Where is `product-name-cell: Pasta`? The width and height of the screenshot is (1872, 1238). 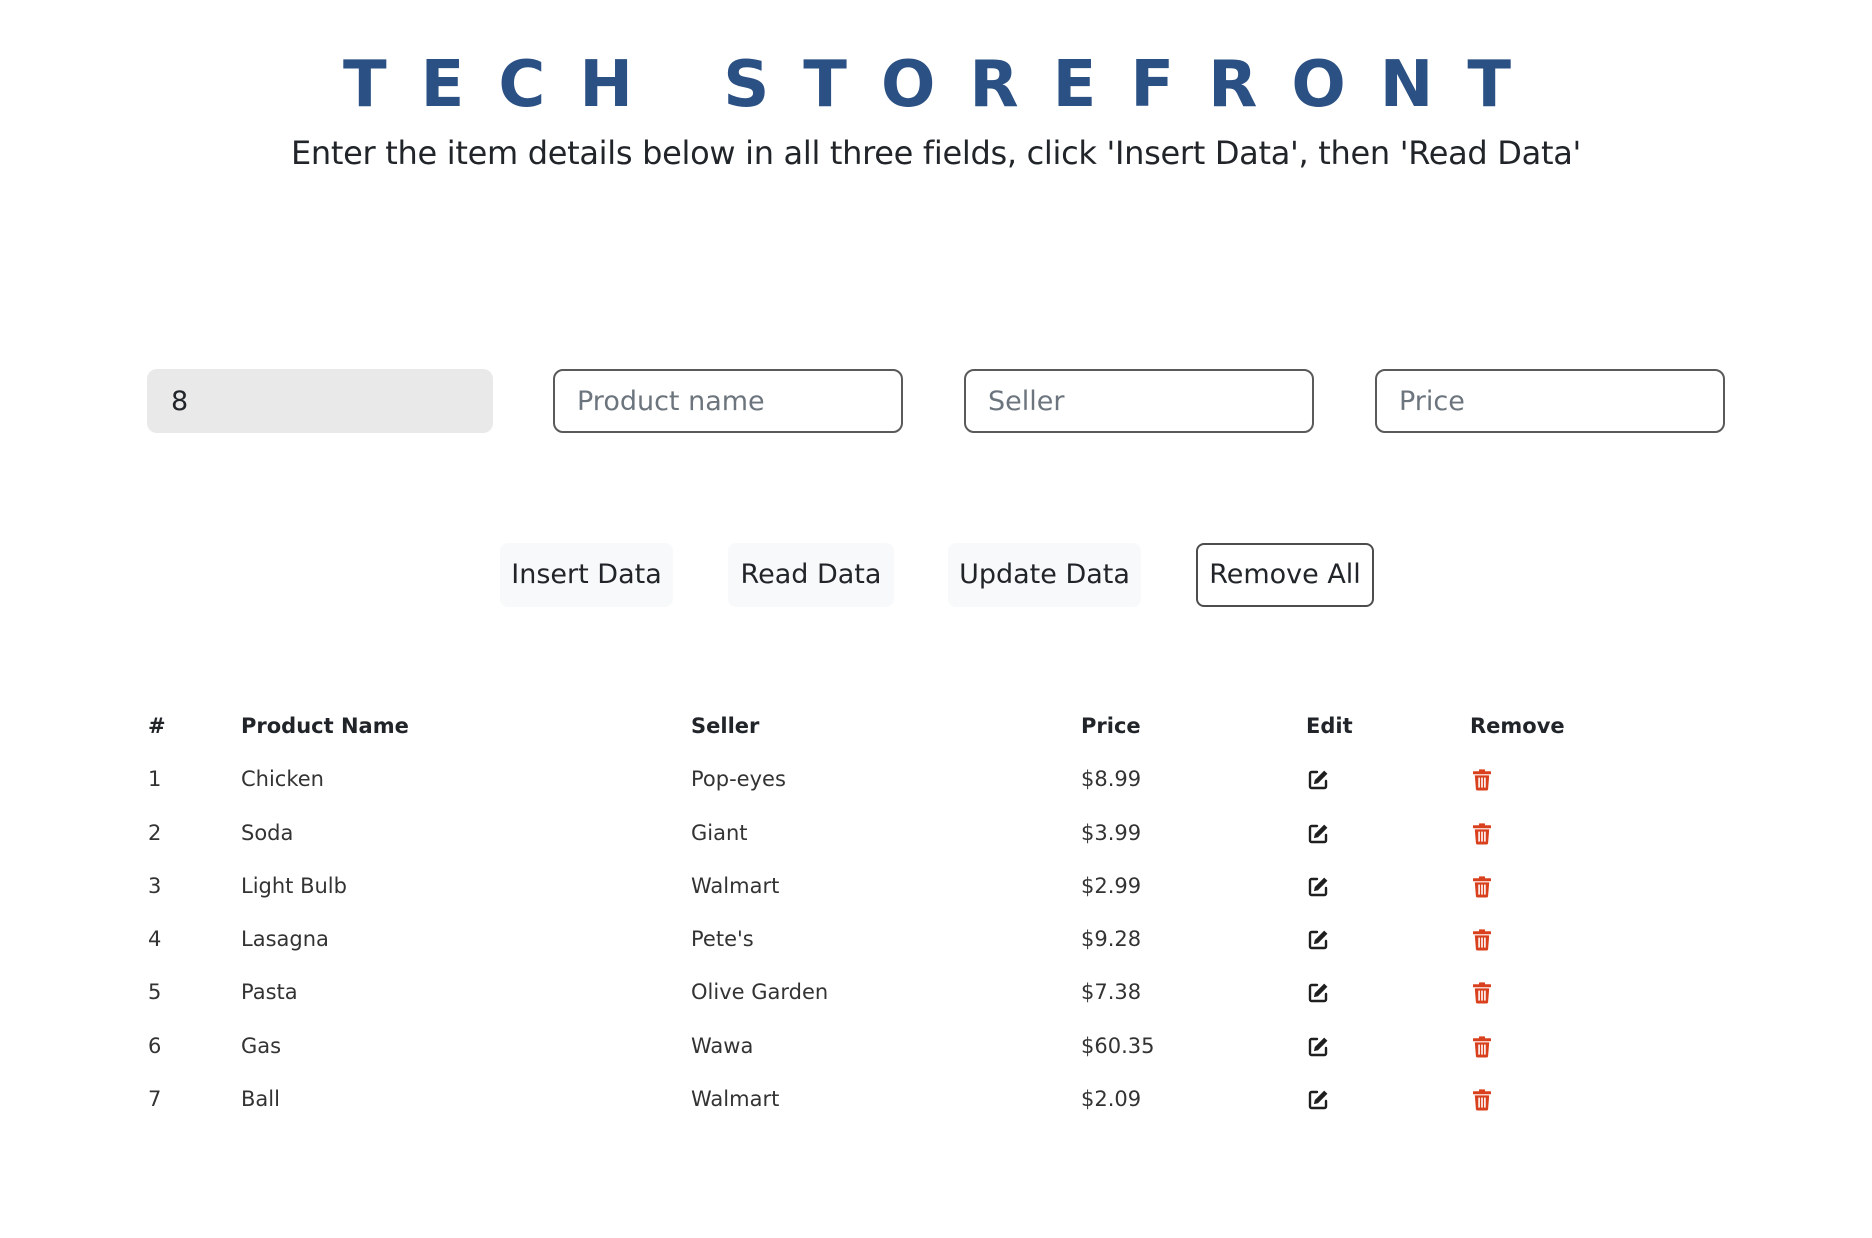 product-name-cell: Pasta is located at coordinates (269, 992).